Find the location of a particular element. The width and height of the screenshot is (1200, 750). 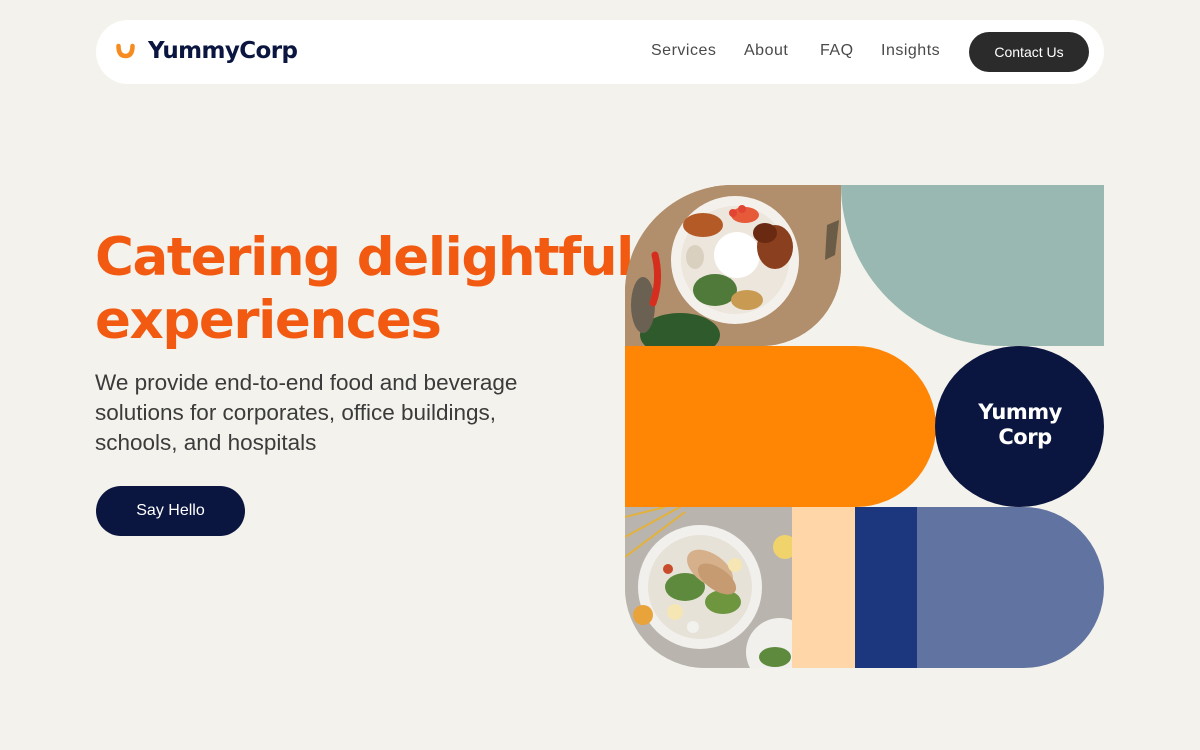

royal-blue-stripe is located at coordinates (886, 587).